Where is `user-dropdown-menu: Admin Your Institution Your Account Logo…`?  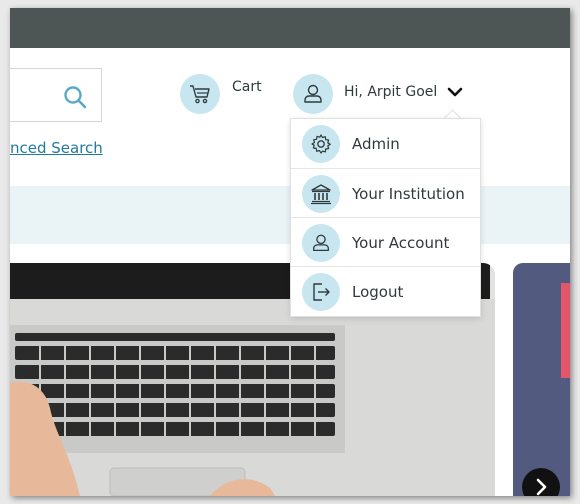
user-dropdown-menu: Admin Your Institution Your Account Logo… is located at coordinates (385, 217).